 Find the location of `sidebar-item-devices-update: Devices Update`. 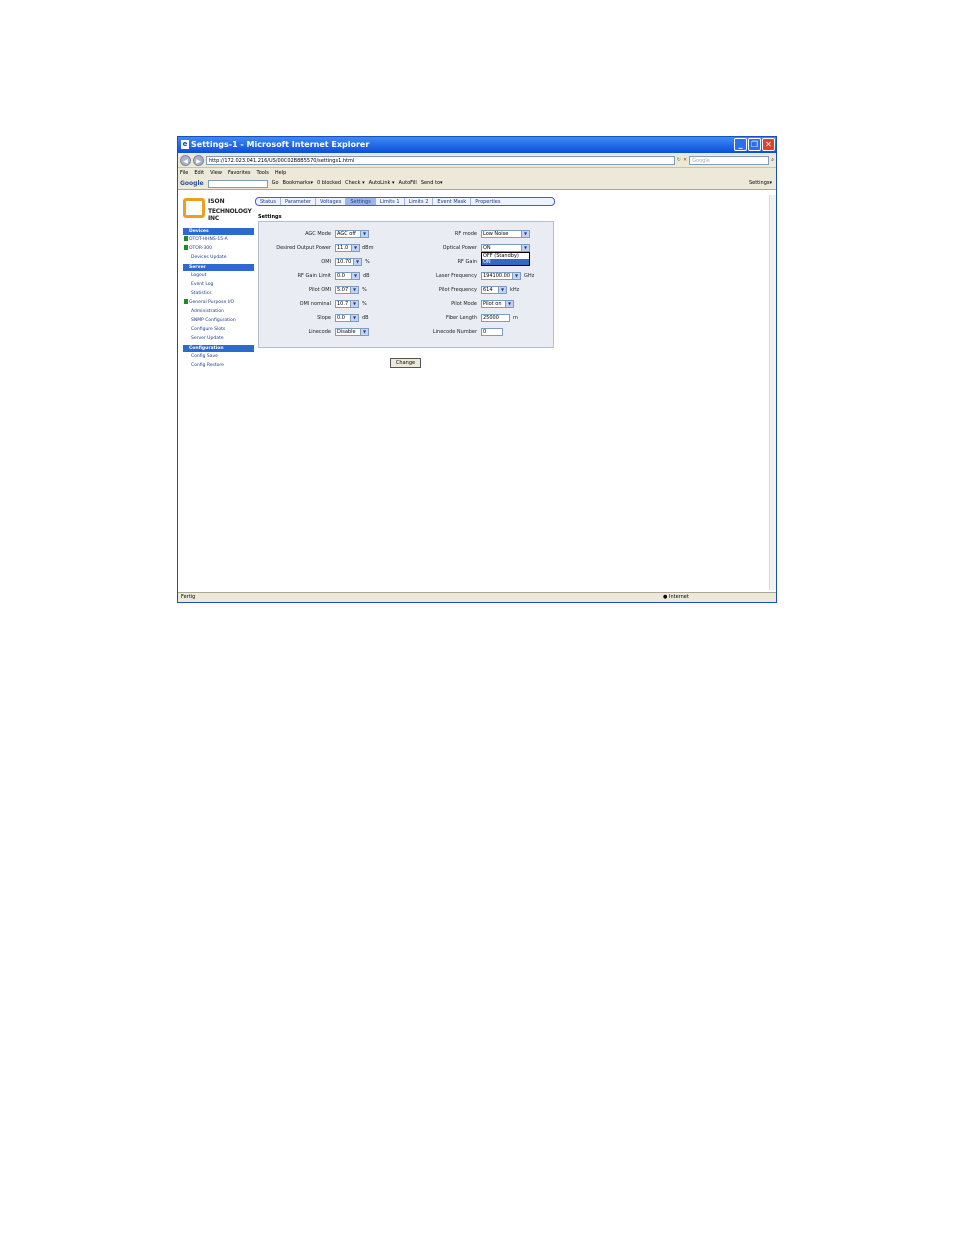

sidebar-item-devices-update: Devices Update is located at coordinates (218, 257).